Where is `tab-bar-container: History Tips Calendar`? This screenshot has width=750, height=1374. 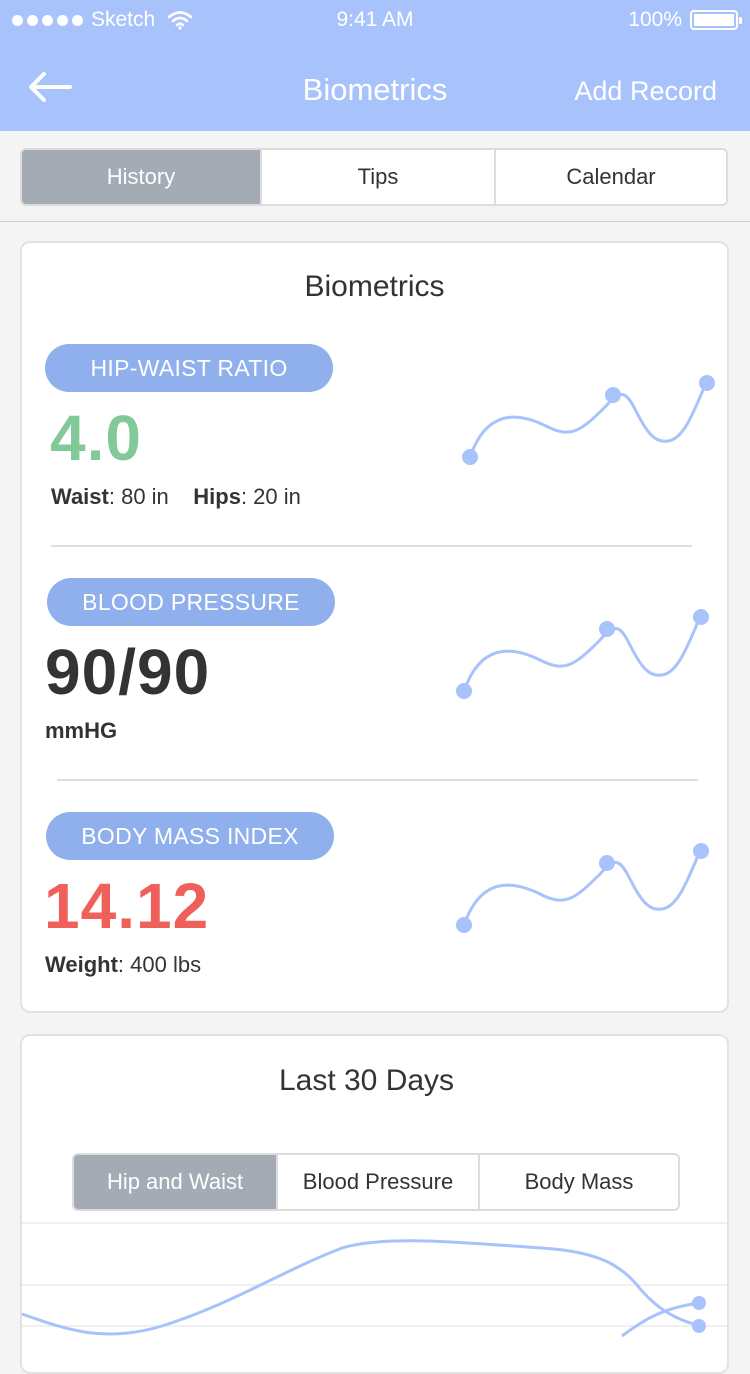
tab-bar-container: History Tips Calendar is located at coordinates (375, 176).